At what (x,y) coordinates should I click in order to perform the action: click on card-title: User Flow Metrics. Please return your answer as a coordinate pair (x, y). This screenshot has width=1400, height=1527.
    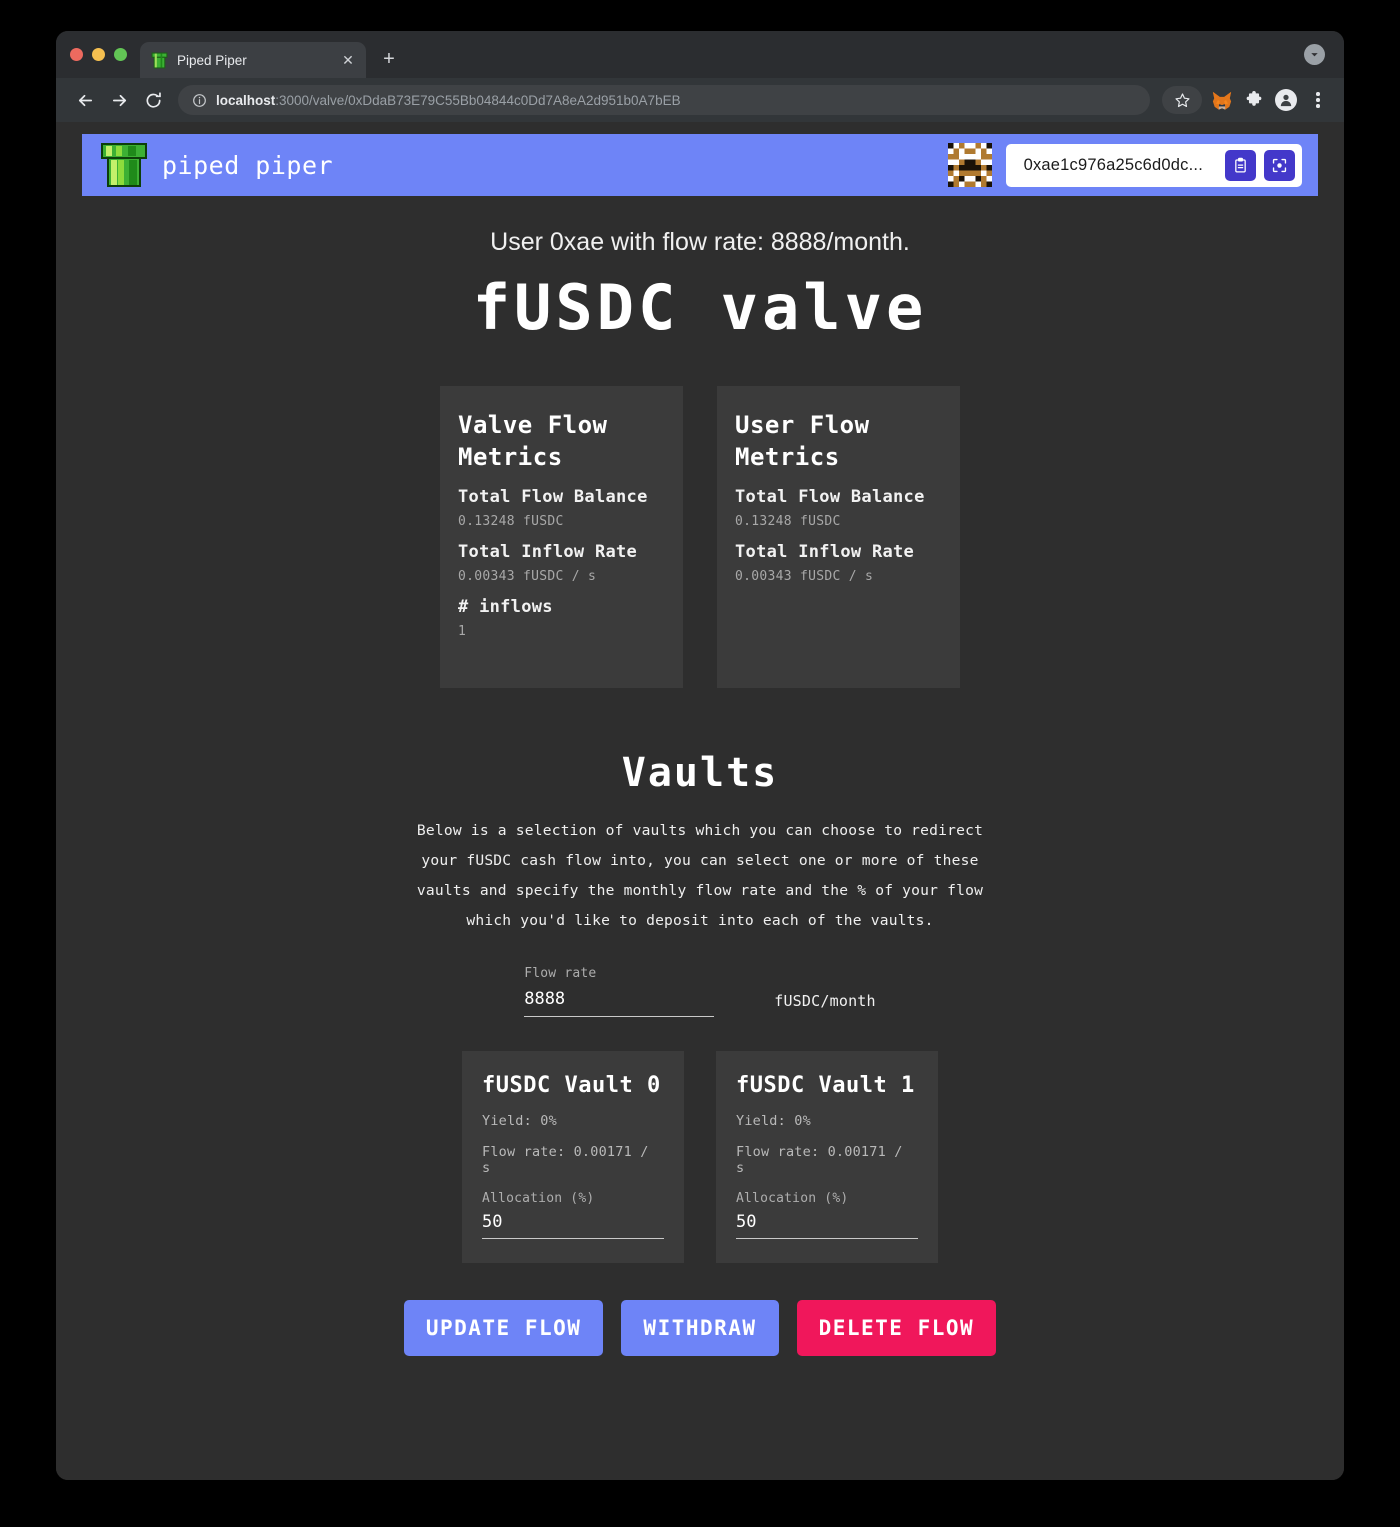
    Looking at the image, I should click on (802, 441).